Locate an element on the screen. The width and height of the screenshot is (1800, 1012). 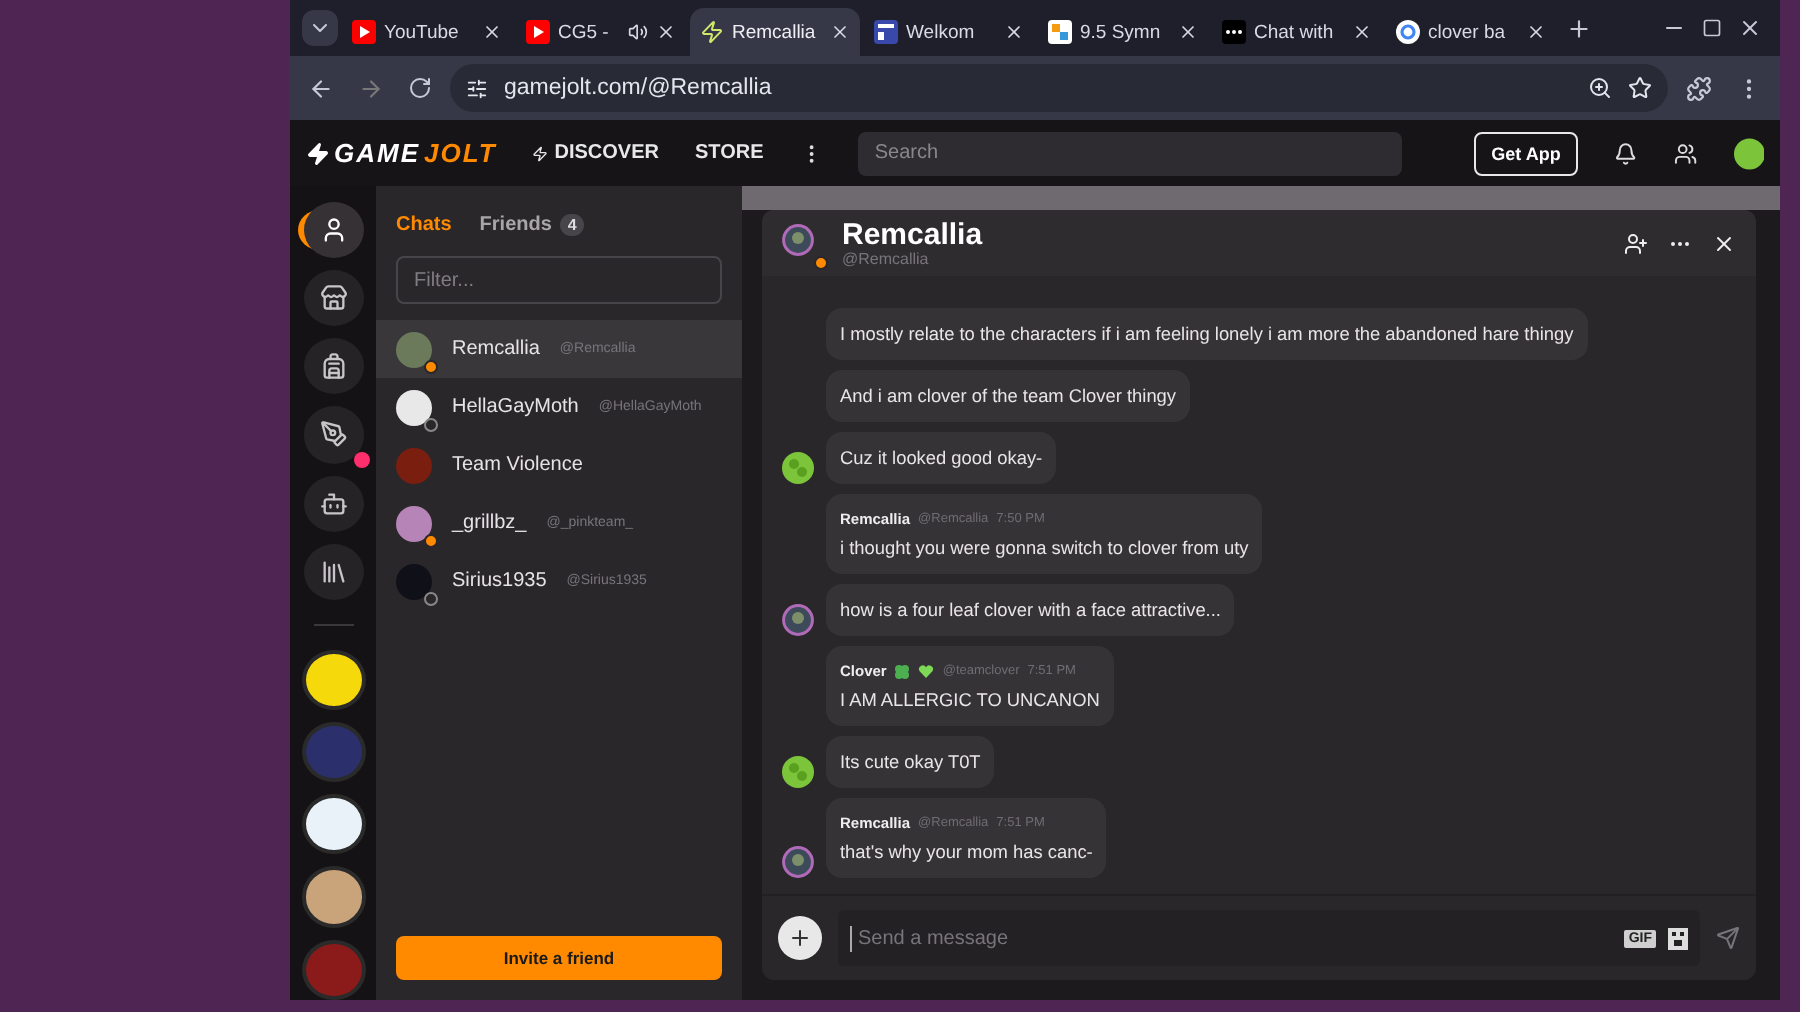
invite-button: Invite a friend is located at coordinates (559, 958).